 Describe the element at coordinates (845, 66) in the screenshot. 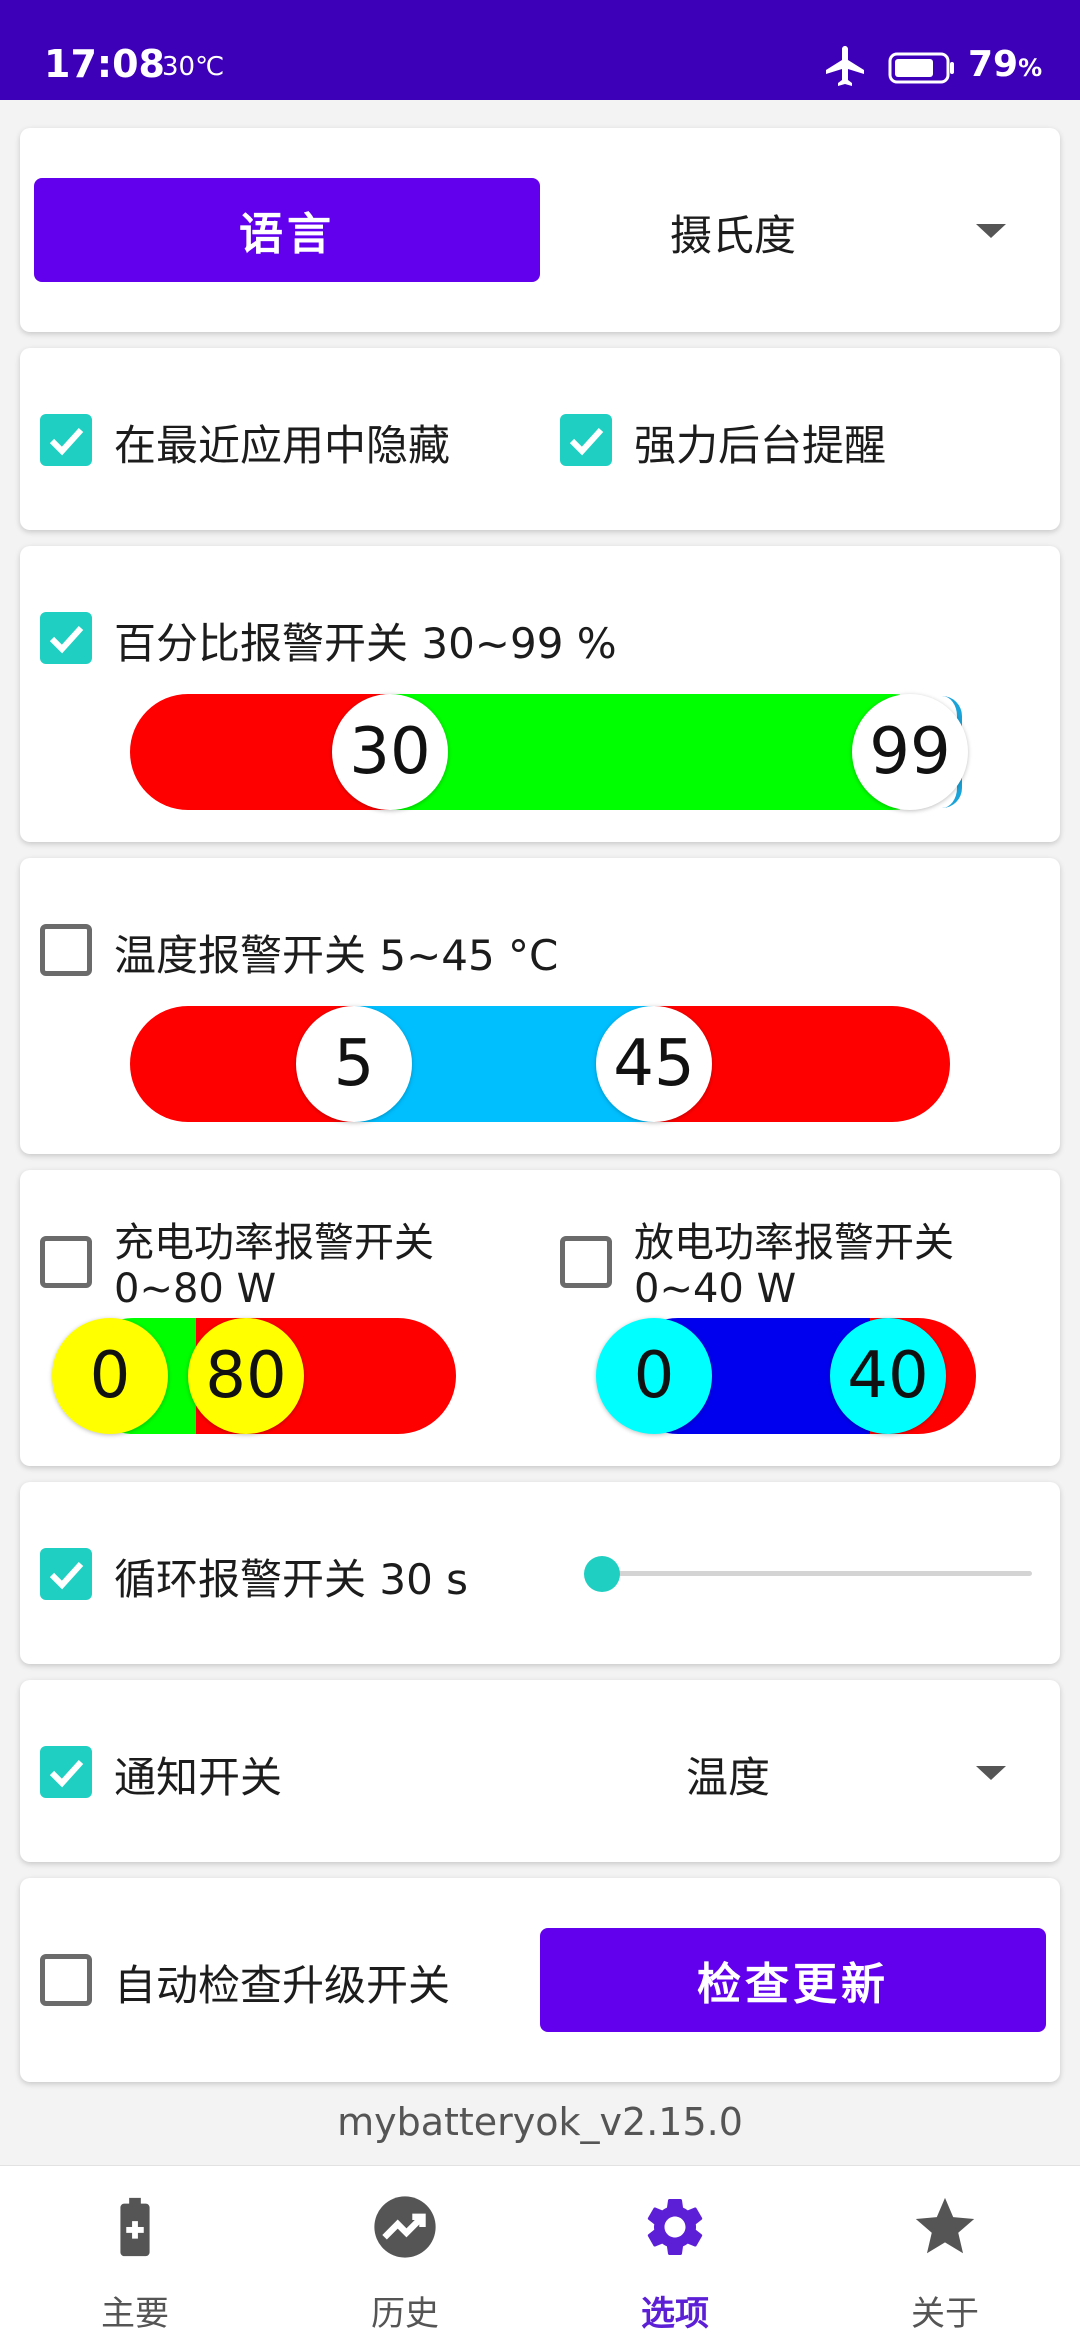

I see `airplane-mode-icon` at that location.